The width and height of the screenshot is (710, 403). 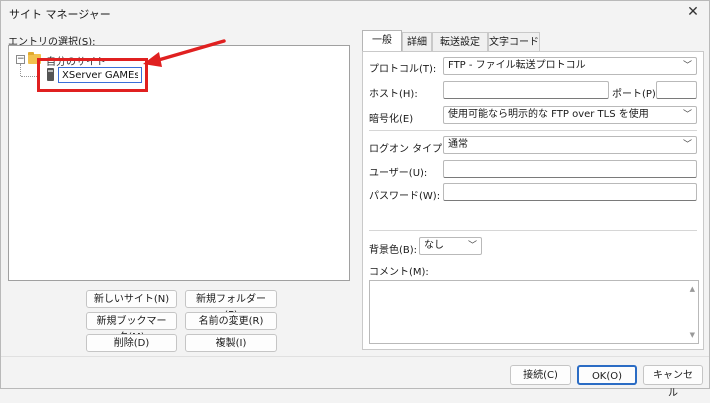 What do you see at coordinates (434, 245) in the screenshot?
I see `bgcolor-select-value: なし` at bounding box center [434, 245].